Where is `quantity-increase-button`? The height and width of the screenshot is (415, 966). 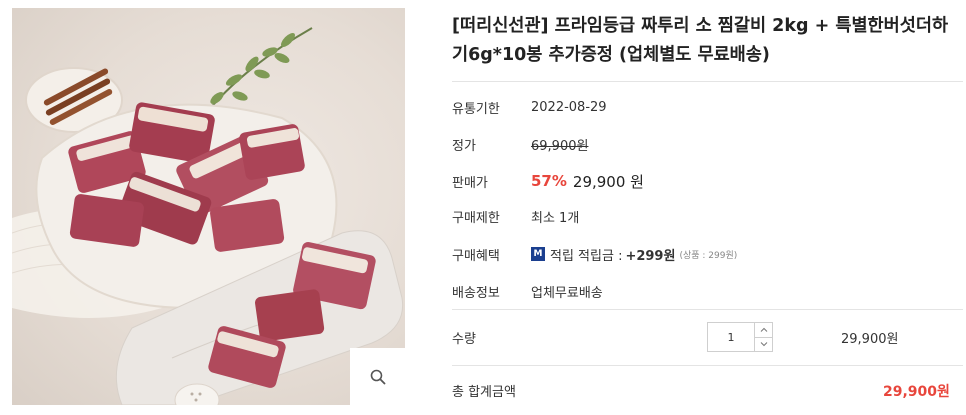 quantity-increase-button is located at coordinates (763, 330).